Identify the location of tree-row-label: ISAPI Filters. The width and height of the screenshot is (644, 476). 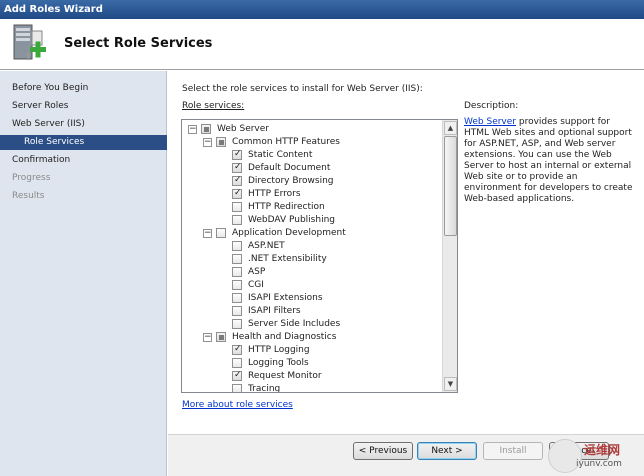
(274, 311).